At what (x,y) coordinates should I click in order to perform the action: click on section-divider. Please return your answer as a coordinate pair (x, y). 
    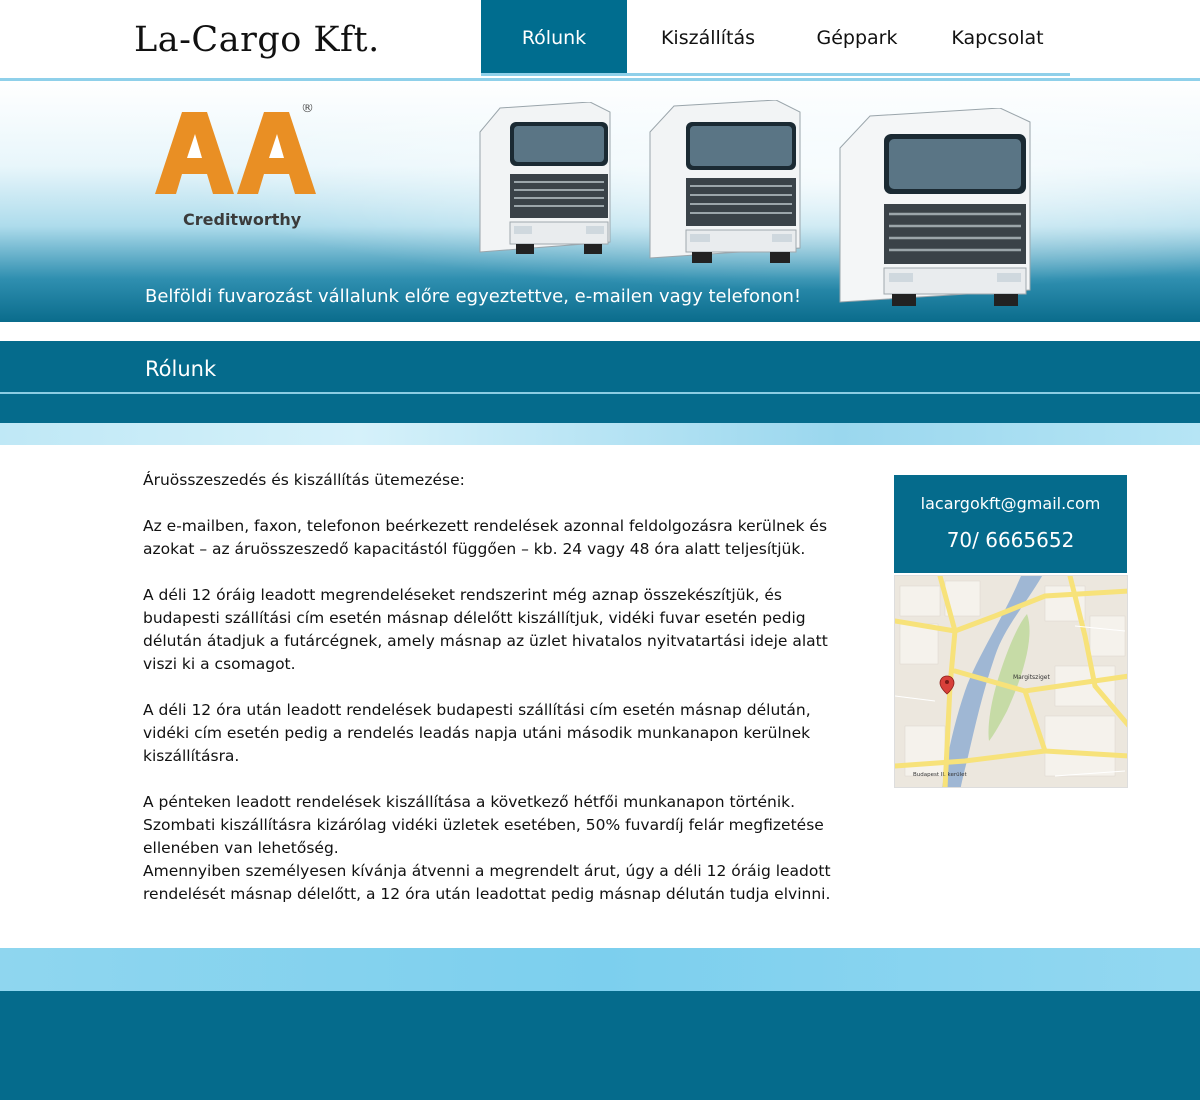
    Looking at the image, I should click on (600, 393).